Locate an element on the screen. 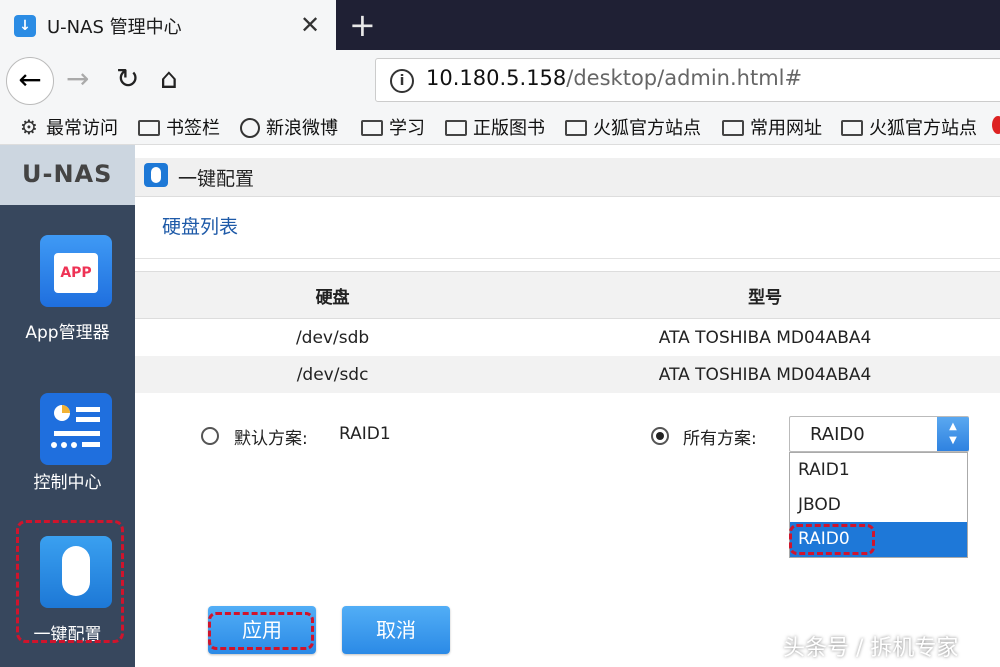 The height and width of the screenshot is (667, 1000). table-header-row: 硬盘 型号 is located at coordinates (567, 295).